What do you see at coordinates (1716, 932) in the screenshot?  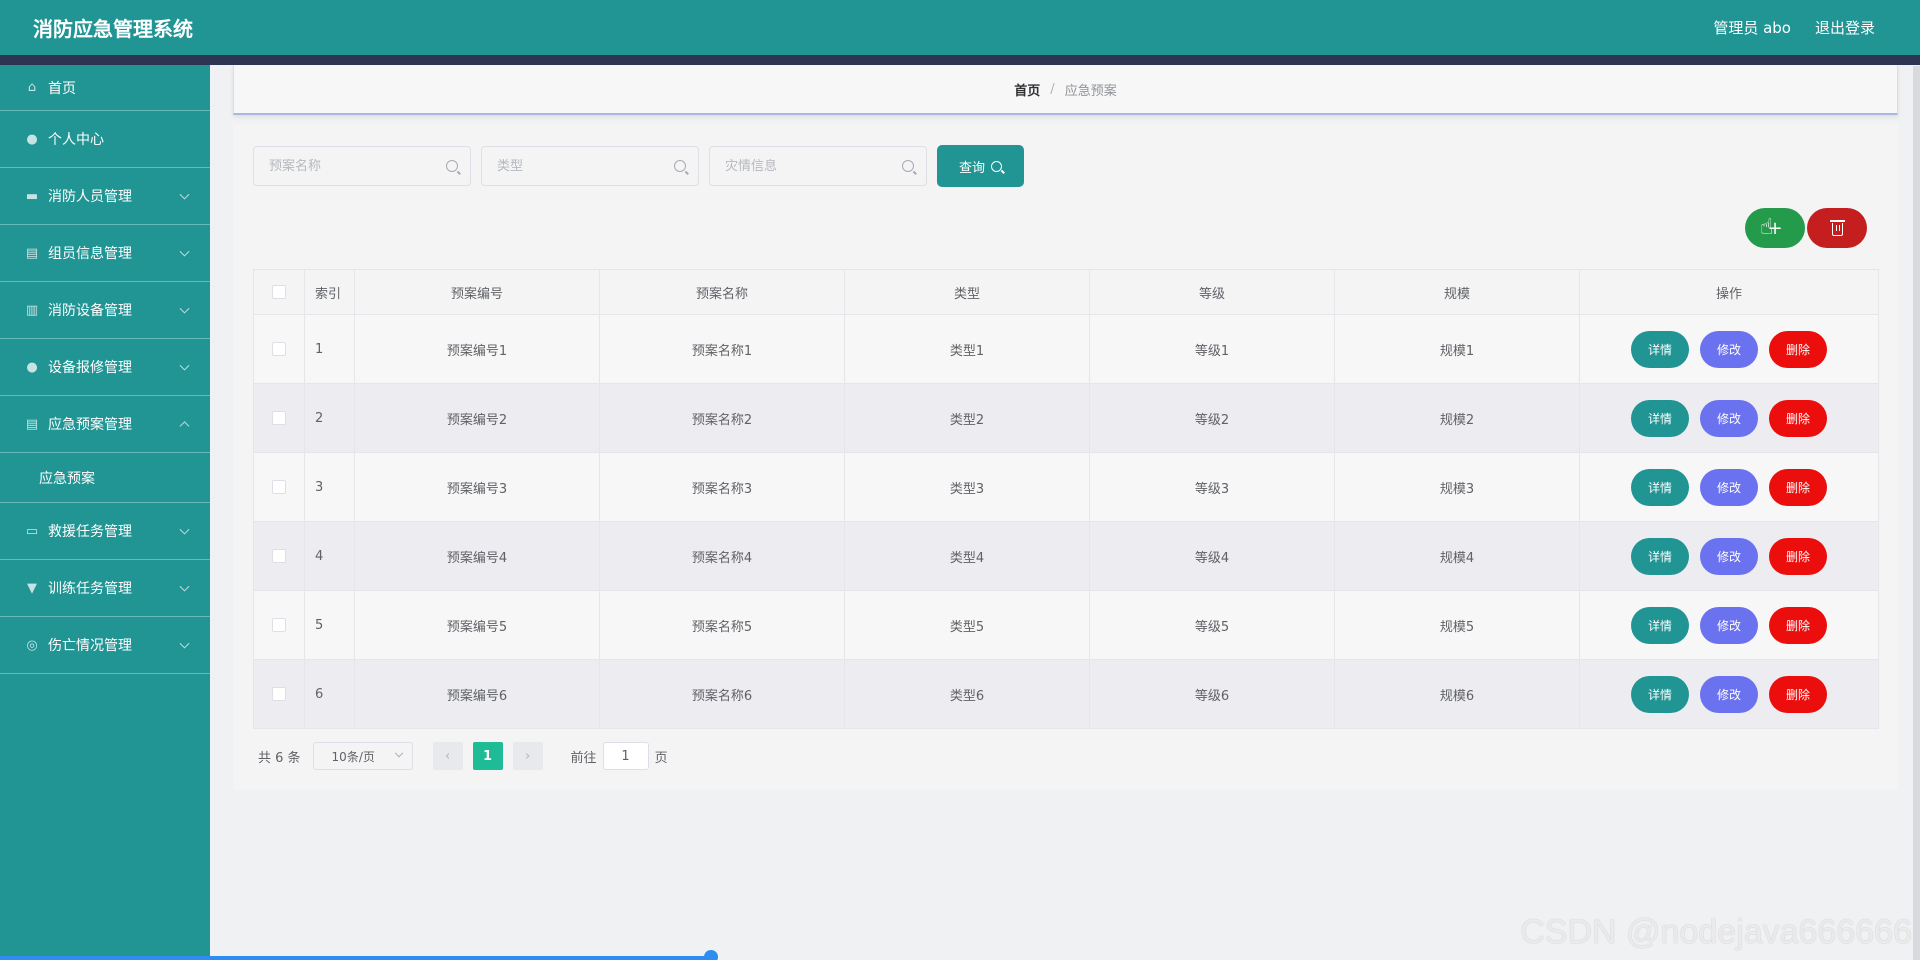 I see `watermark: CSDN @nodejava666666` at bounding box center [1716, 932].